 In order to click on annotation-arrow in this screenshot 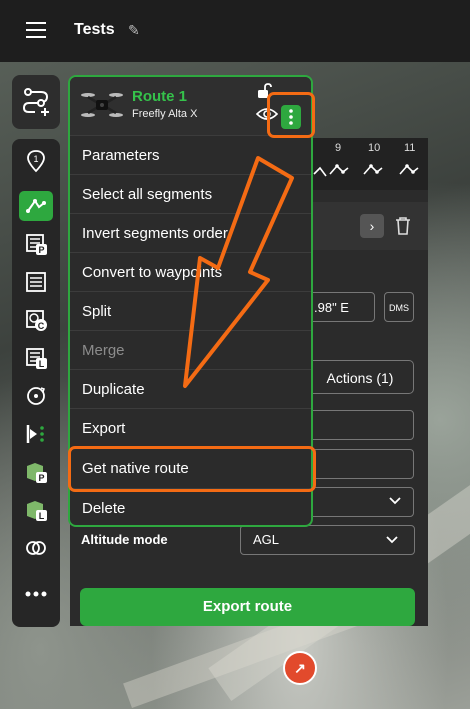, I will do `click(238, 272)`.